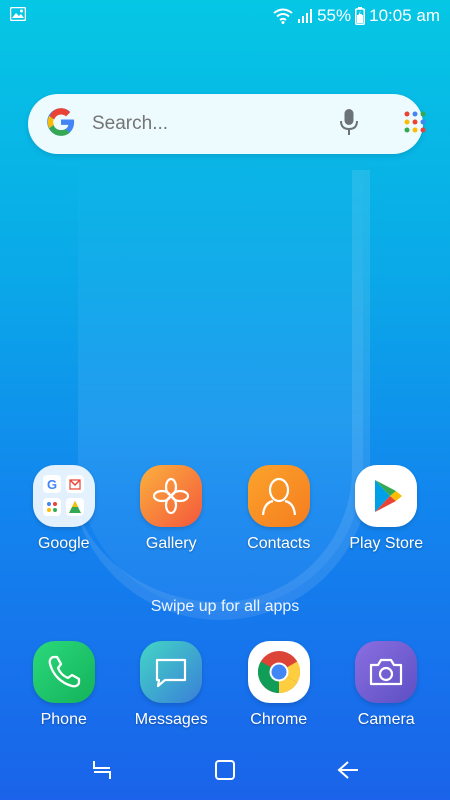 The height and width of the screenshot is (800, 450). I want to click on app-play-store: Play Store, so click(386, 509).